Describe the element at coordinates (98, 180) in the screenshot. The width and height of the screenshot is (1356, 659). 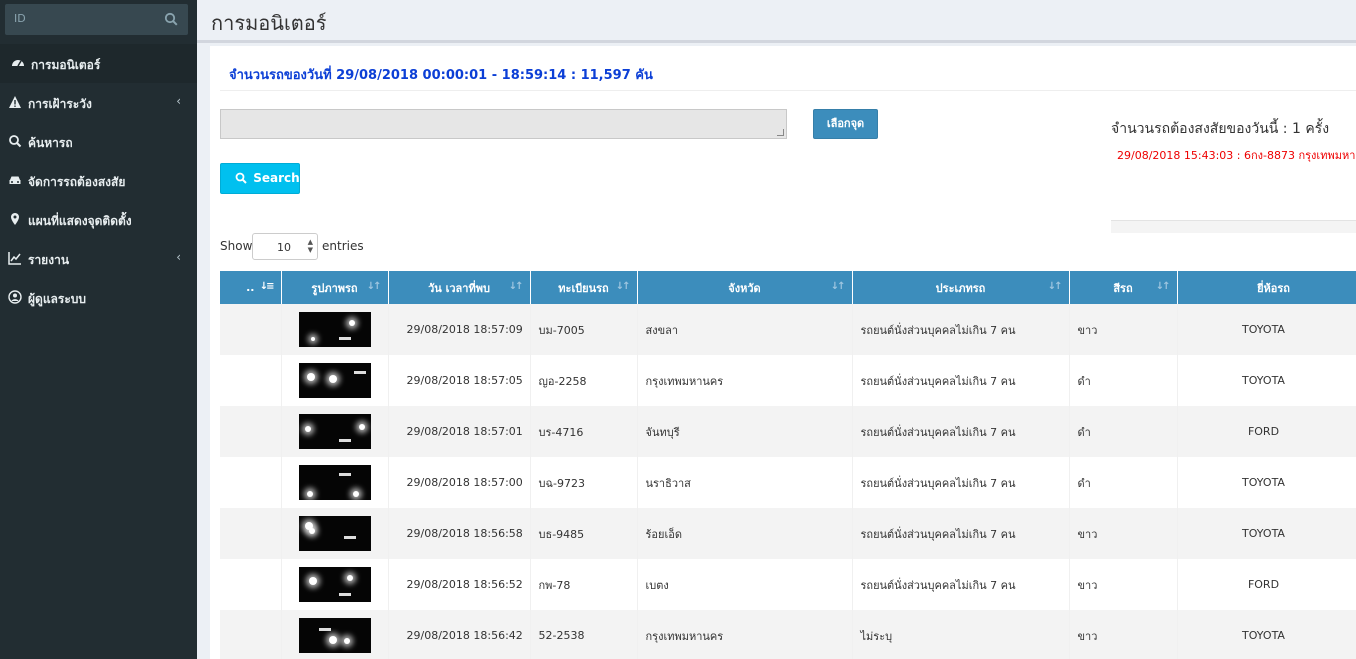
I see `sidebar-item-suspect-cars: จัดการรถต้องสงสัย` at that location.